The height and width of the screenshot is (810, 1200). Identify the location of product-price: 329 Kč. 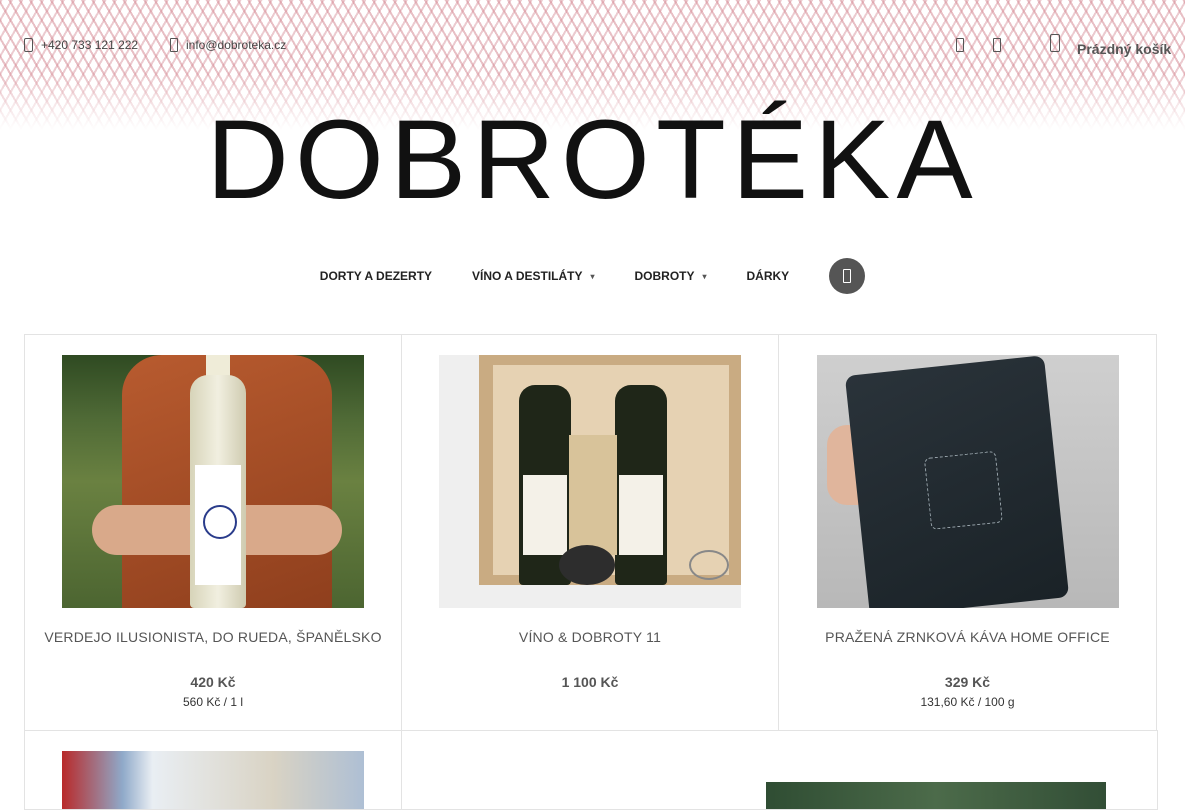
(967, 682).